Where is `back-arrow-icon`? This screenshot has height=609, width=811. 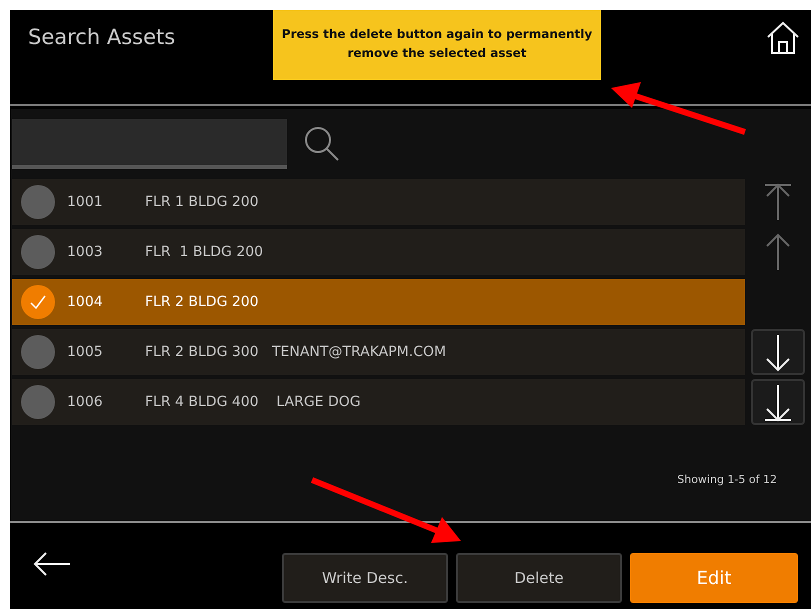 back-arrow-icon is located at coordinates (52, 564).